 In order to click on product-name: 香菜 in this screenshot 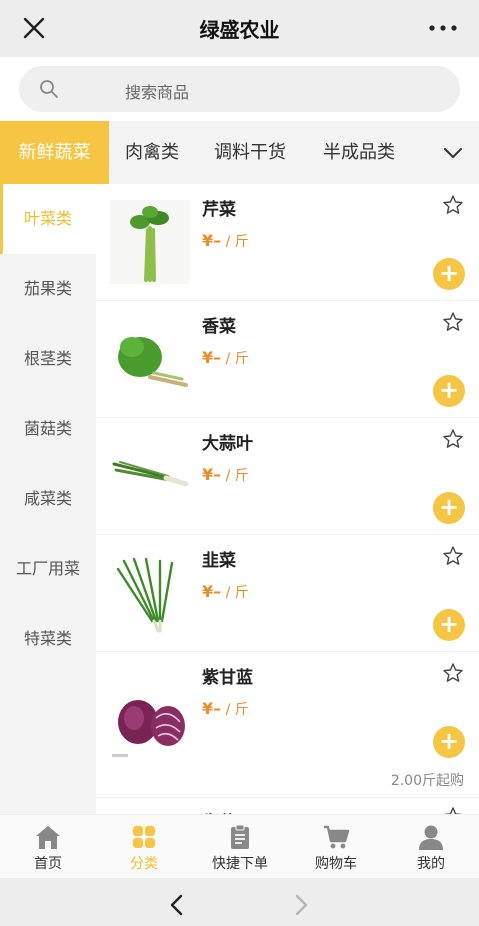, I will do `click(219, 327)`.